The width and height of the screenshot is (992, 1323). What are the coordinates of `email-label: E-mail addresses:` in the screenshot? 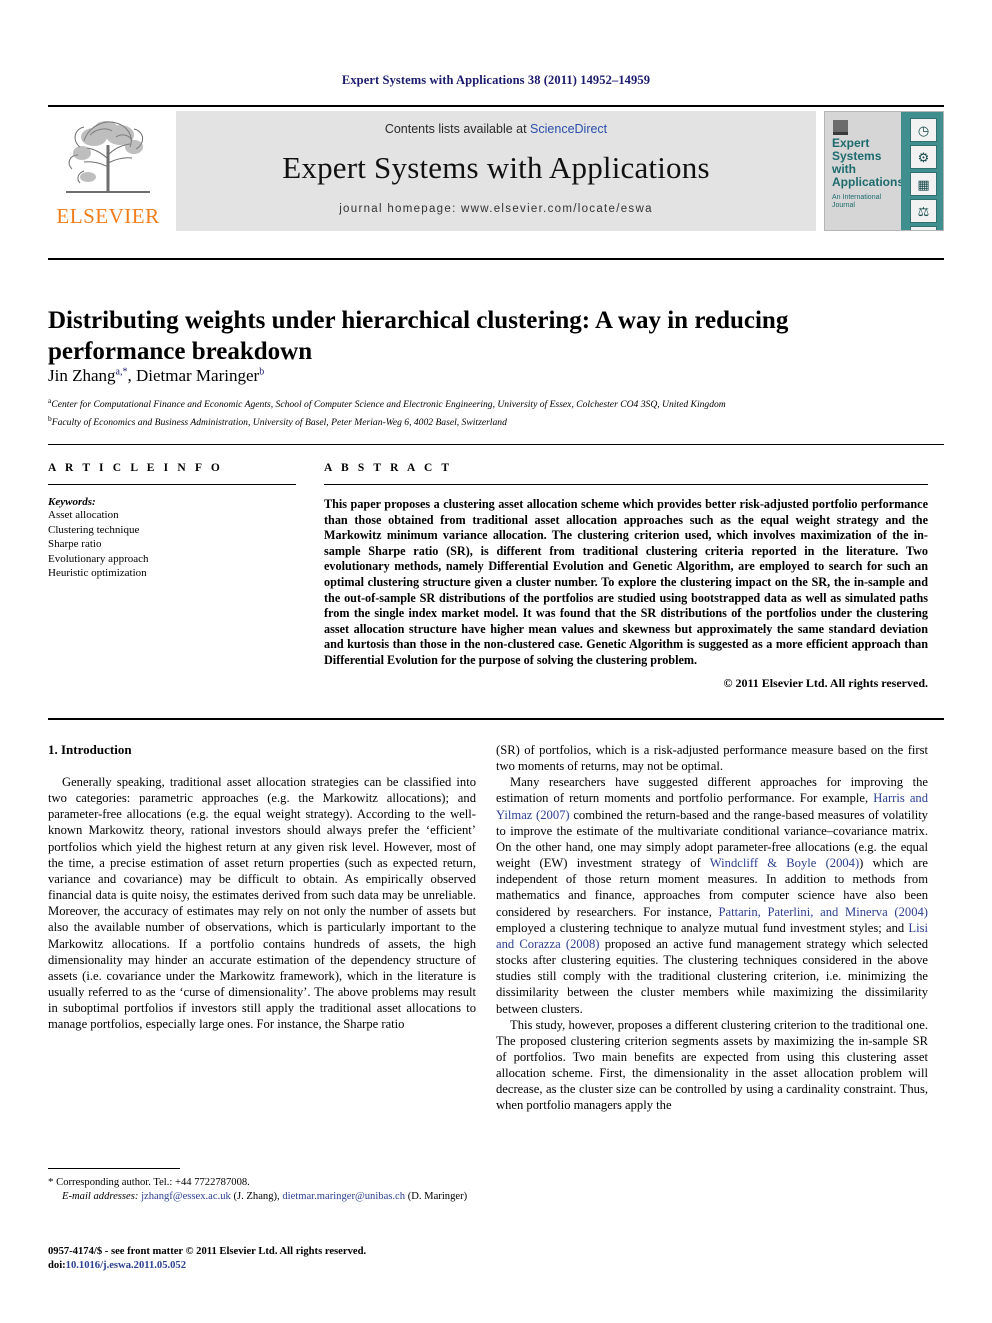 It's located at (100, 1197).